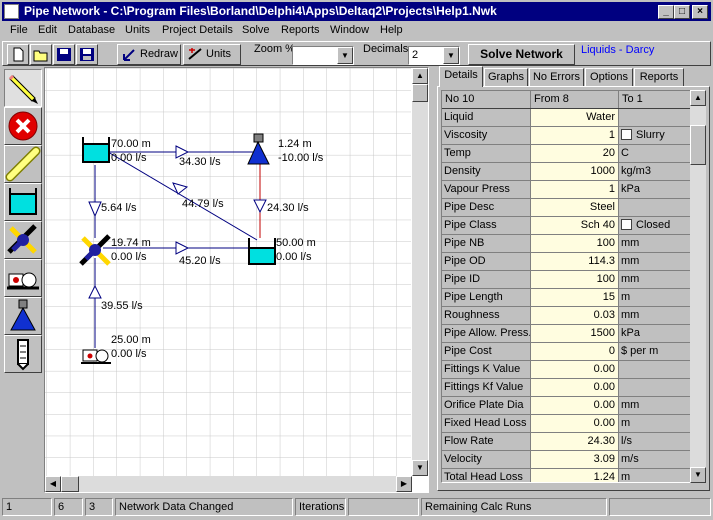  What do you see at coordinates (575, 475) in the screenshot?
I see `grid-row-value: 1.24` at bounding box center [575, 475].